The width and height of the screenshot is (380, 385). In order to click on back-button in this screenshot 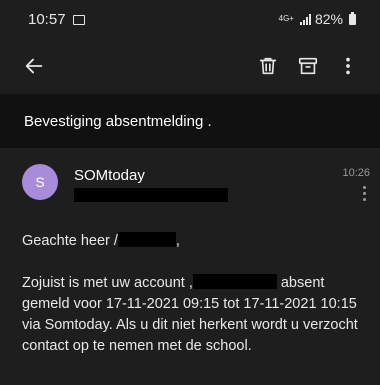, I will do `click(34, 66)`.